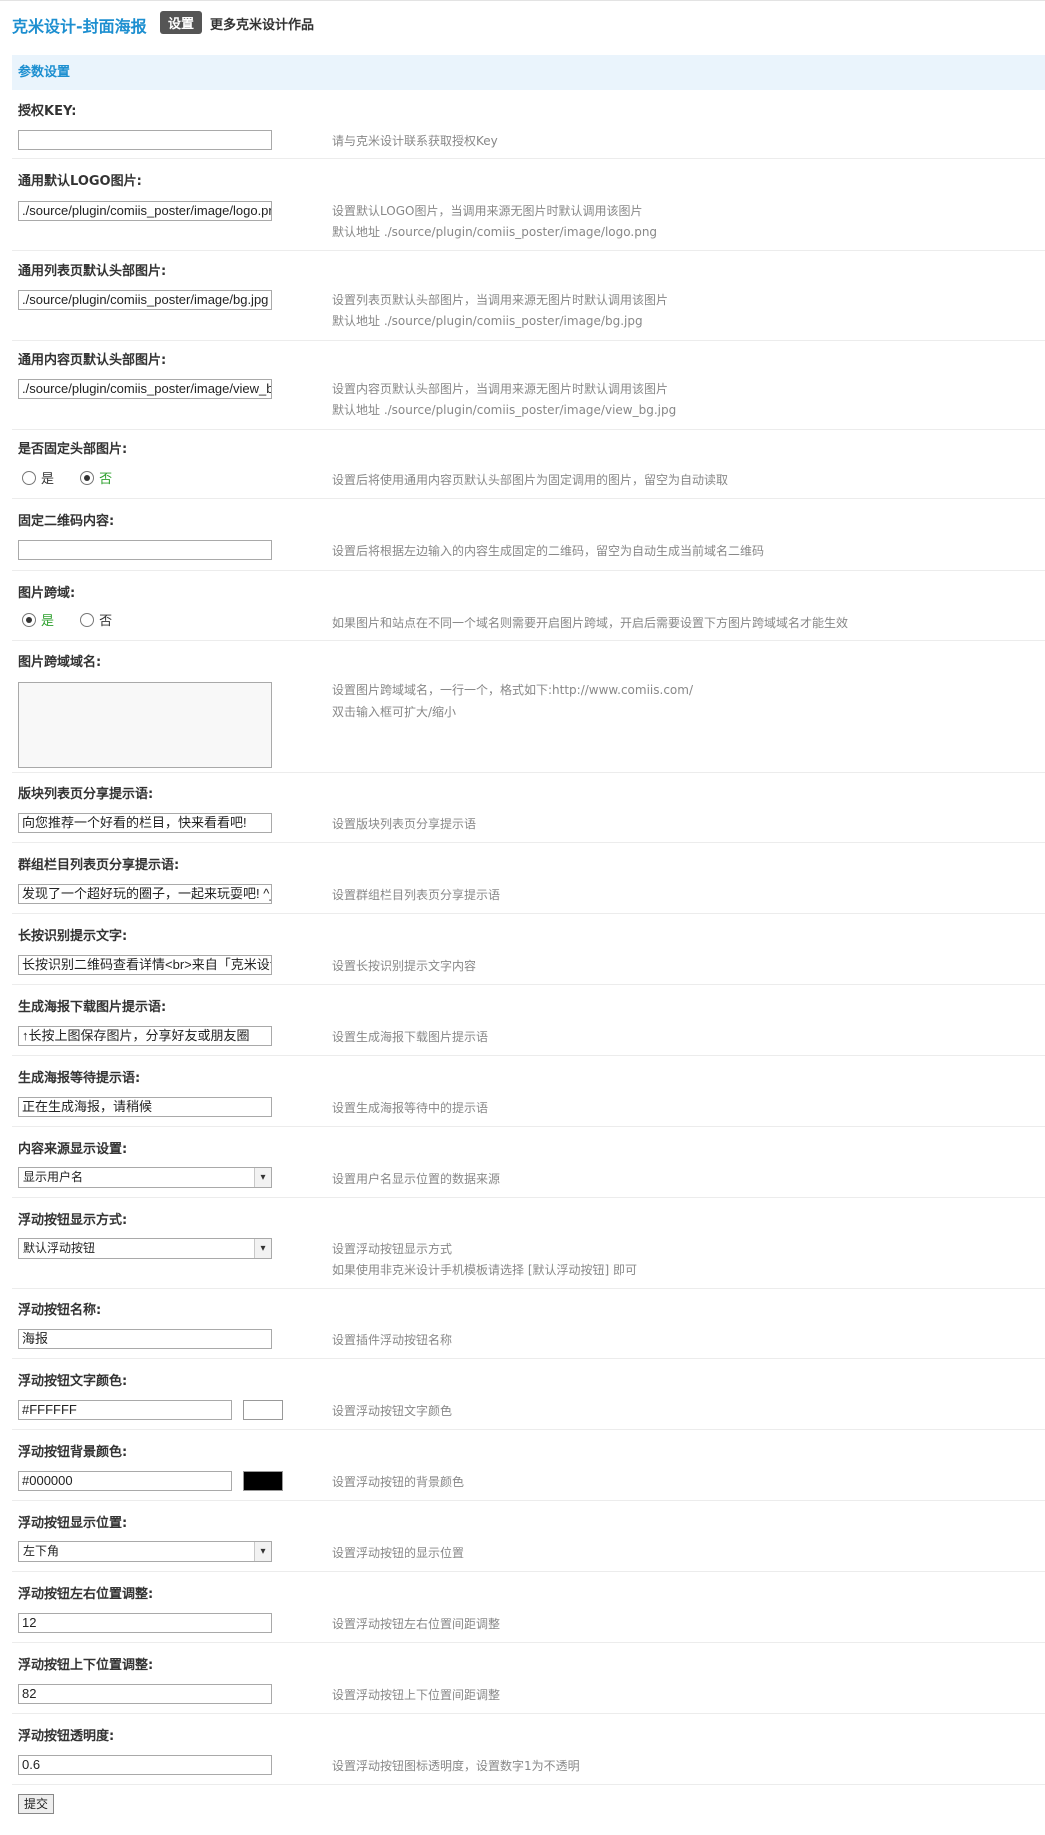 The height and width of the screenshot is (1835, 1045). Describe the element at coordinates (528, 1168) in the screenshot. I see `row-source-display: 内容来源显示设置: 显示用户名 ▾ 设置用户名显示位置的数据来源` at that location.